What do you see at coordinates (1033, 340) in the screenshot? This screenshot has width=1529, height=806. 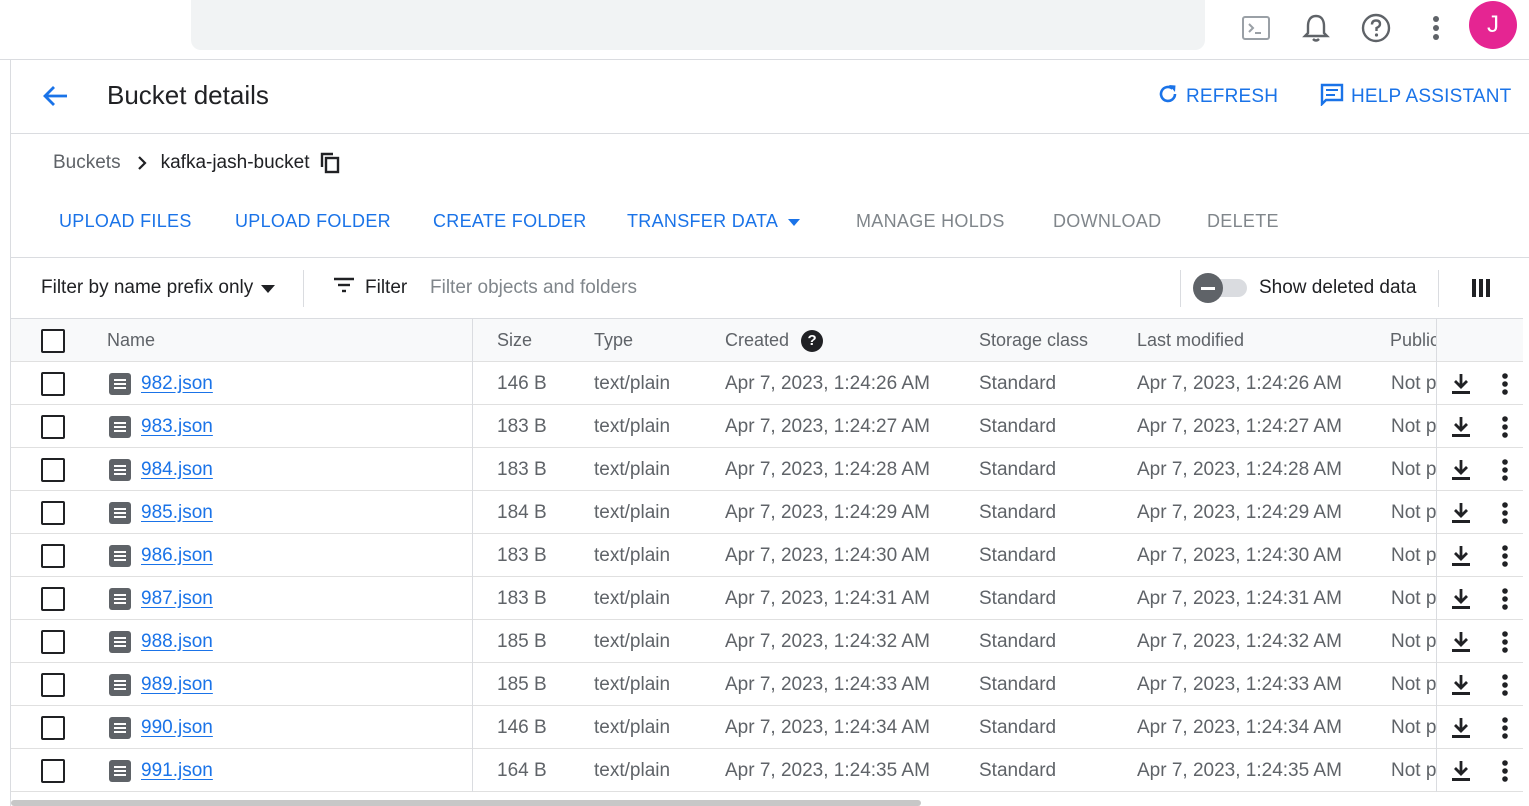 I see `col-storage-class: Storage class` at bounding box center [1033, 340].